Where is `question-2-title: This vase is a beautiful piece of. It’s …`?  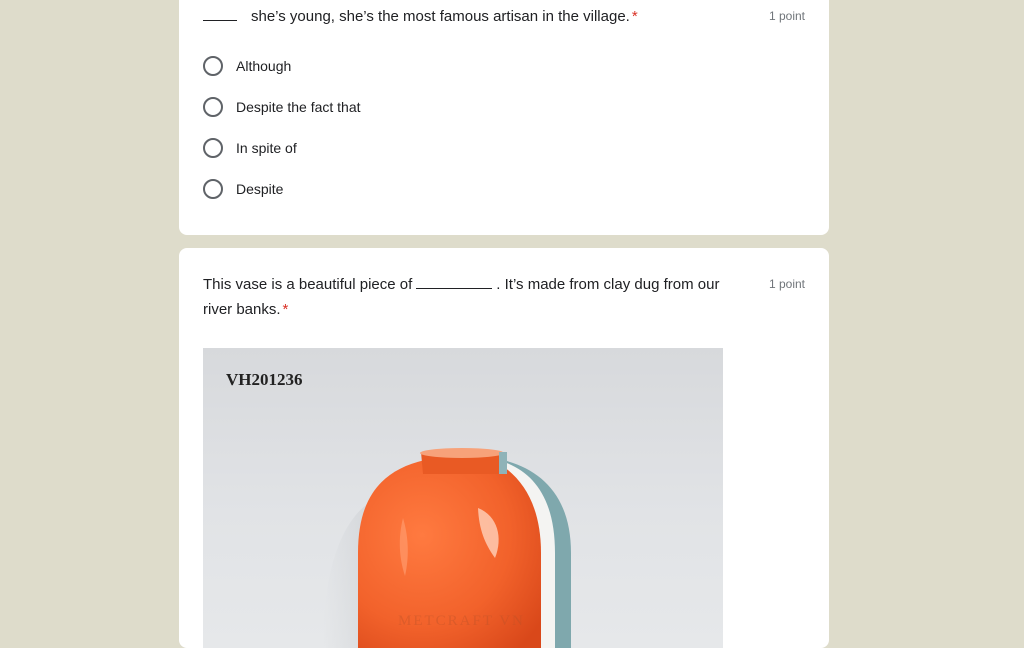 question-2-title: This vase is a beautiful piece of. It’s … is located at coordinates (461, 297).